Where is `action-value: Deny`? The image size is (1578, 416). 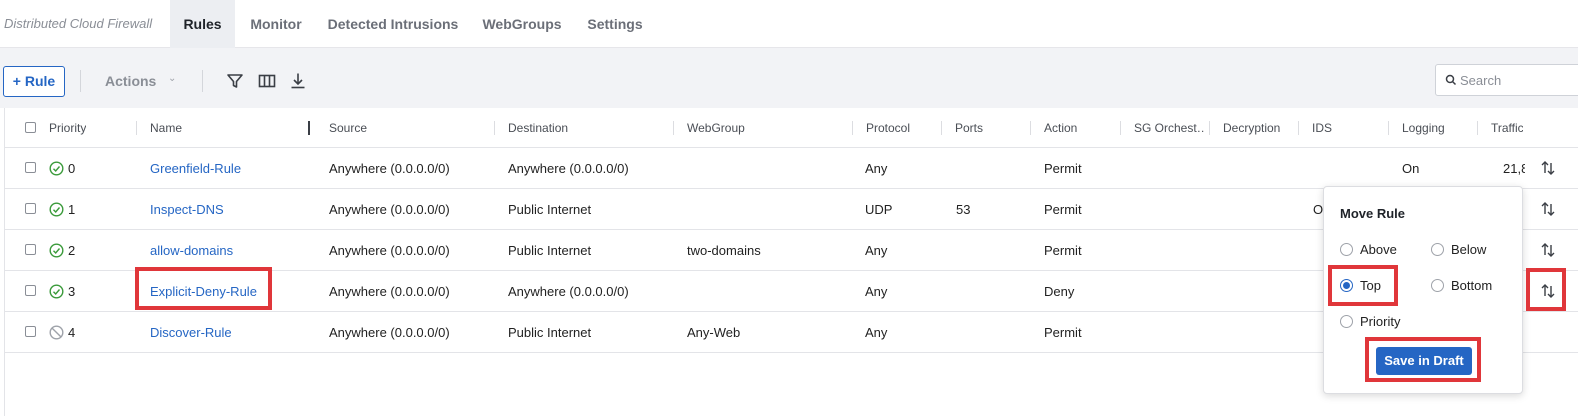 action-value: Deny is located at coordinates (1059, 291).